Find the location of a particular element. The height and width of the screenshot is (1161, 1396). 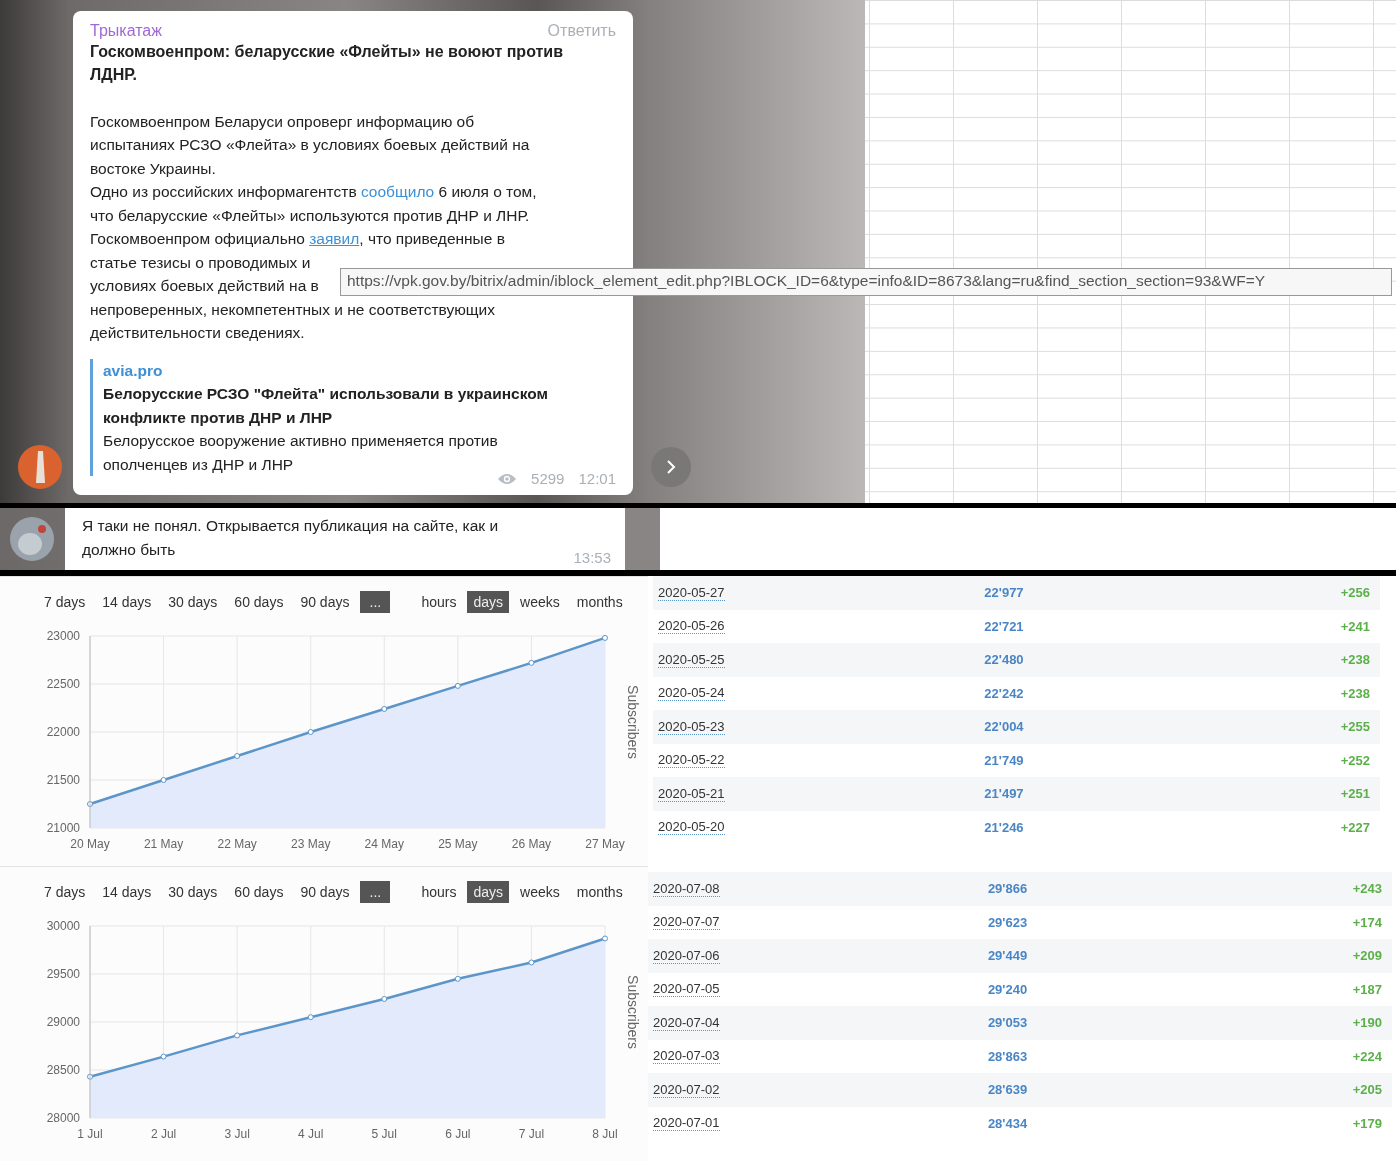

x-tick-label: 5 Jul is located at coordinates (384, 1134).